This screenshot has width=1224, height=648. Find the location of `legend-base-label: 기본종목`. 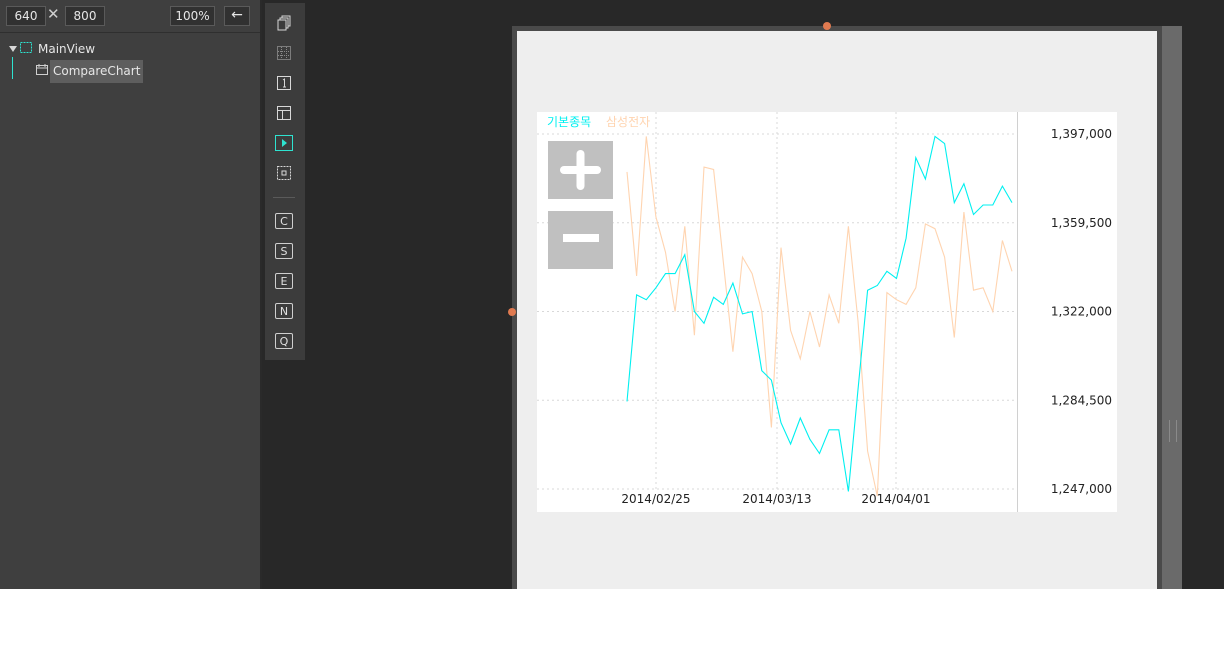

legend-base-label: 기본종목 is located at coordinates (569, 122).